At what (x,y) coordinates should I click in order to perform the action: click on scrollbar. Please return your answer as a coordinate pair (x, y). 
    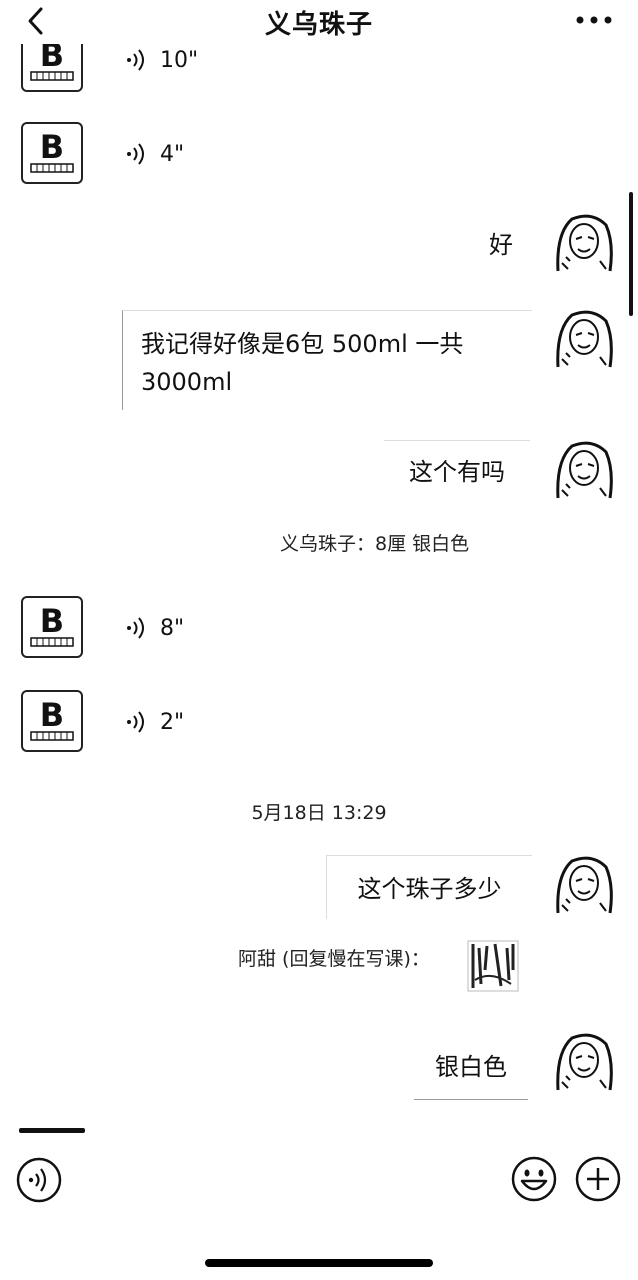
    Looking at the image, I should click on (631, 254).